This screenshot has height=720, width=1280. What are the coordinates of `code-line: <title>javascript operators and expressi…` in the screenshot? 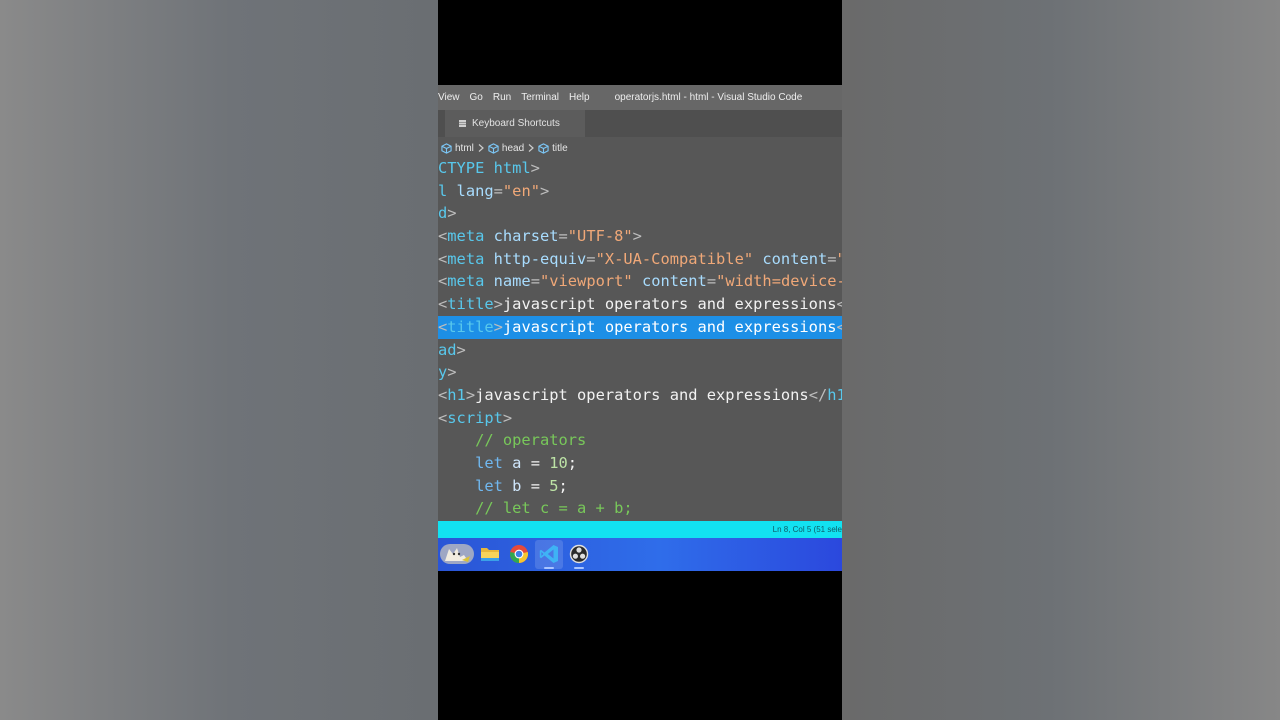 It's located at (640, 304).